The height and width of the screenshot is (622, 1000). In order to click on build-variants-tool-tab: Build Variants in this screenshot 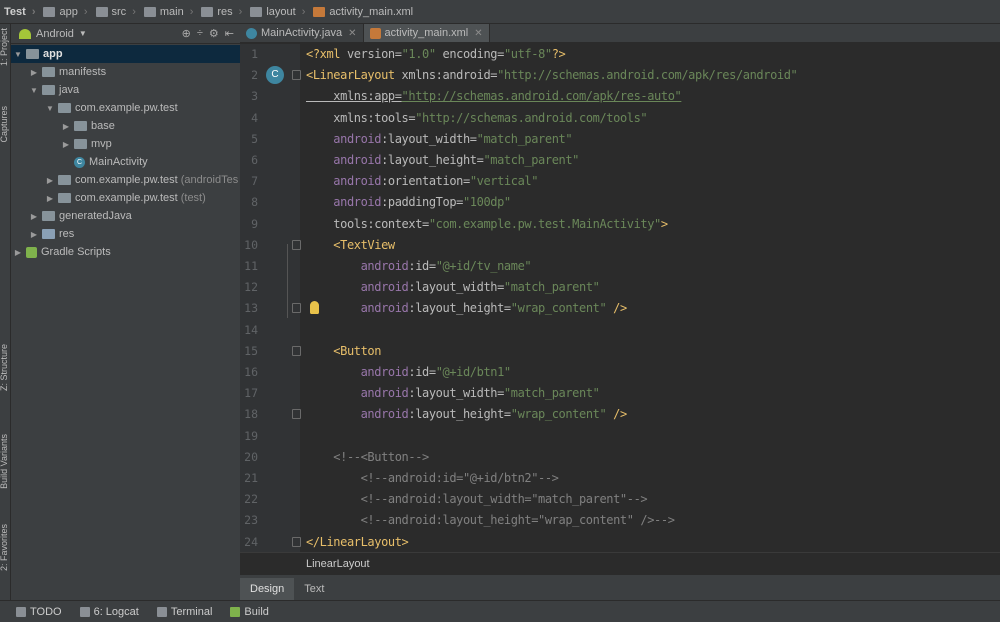, I will do `click(4, 461)`.